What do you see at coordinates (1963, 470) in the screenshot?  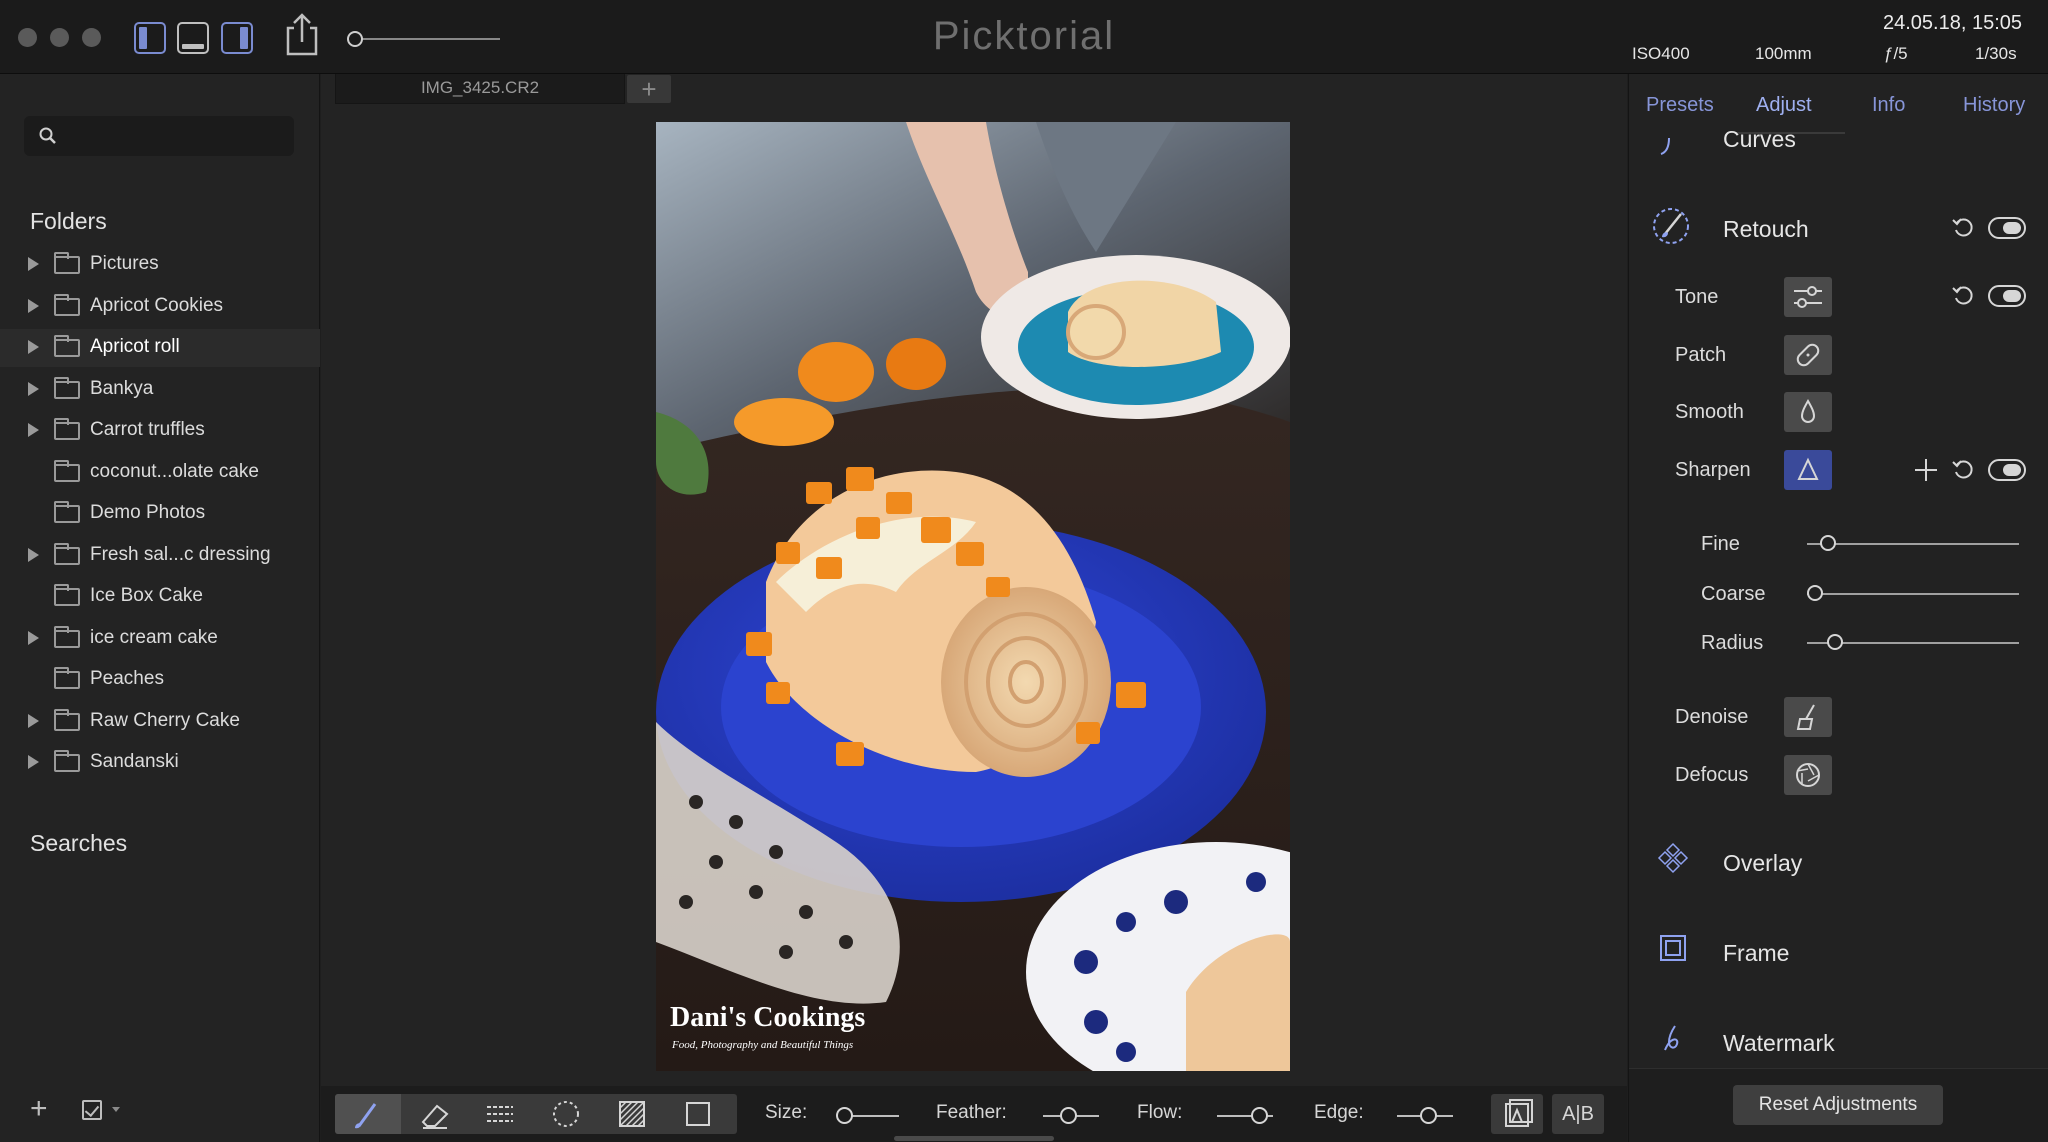 I see `sharpen-reset-icon` at bounding box center [1963, 470].